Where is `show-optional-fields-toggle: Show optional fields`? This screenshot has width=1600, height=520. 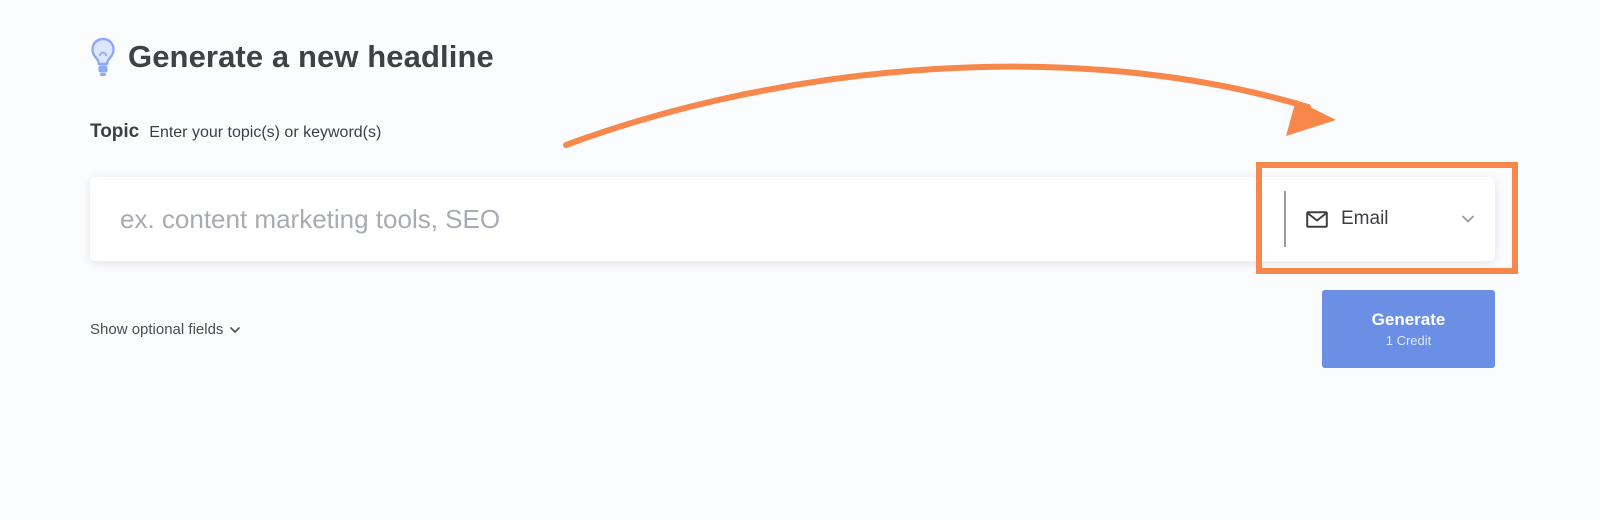 show-optional-fields-toggle: Show optional fields is located at coordinates (165, 329).